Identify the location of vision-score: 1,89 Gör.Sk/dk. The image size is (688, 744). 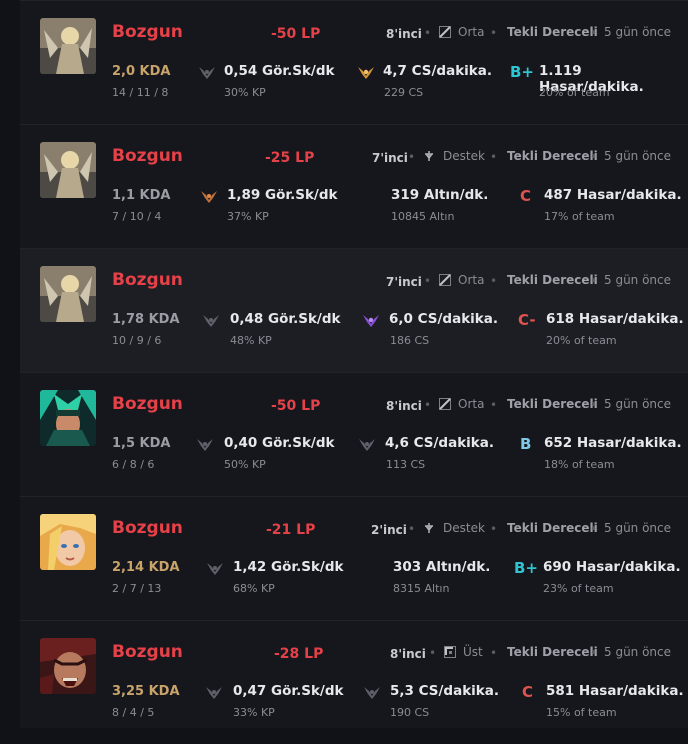
(282, 195).